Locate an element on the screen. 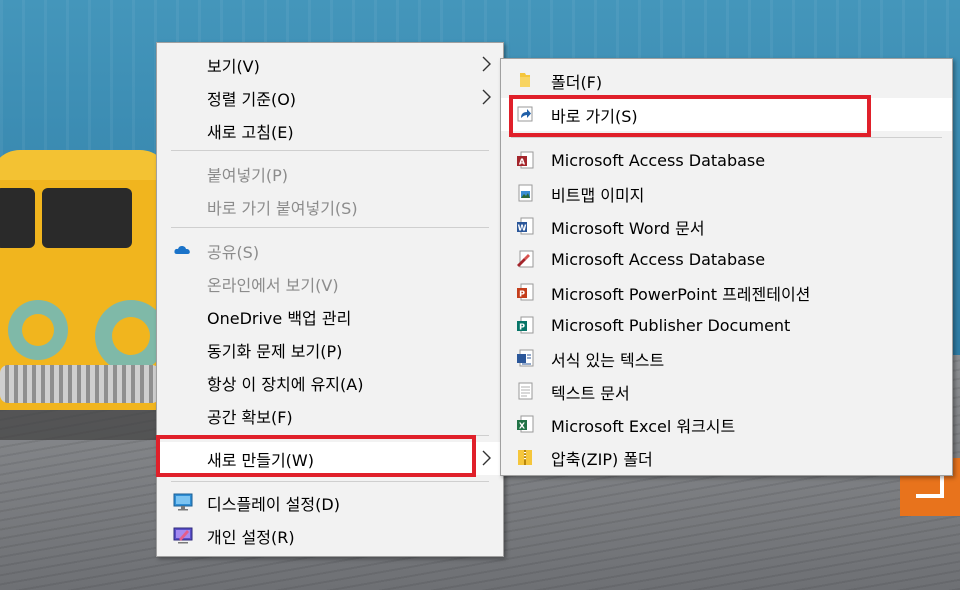 The image size is (960, 590). menu-item-label: 보기(V) is located at coordinates (233, 66).